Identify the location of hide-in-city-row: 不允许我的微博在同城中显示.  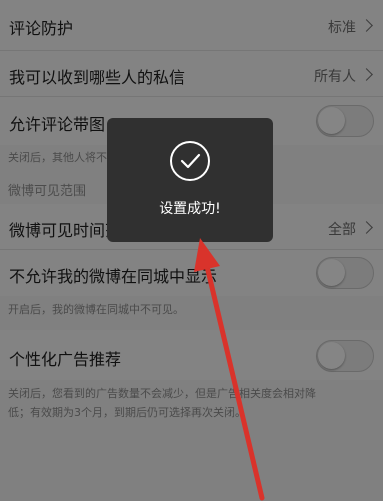
(191, 273).